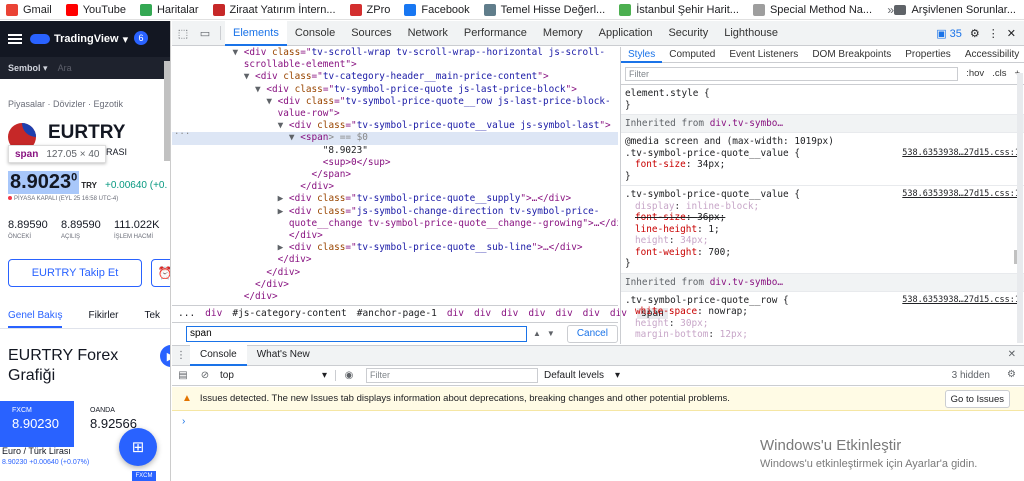 This screenshot has width=1024, height=481. I want to click on dom-node: scrollable-element">, so click(395, 65).